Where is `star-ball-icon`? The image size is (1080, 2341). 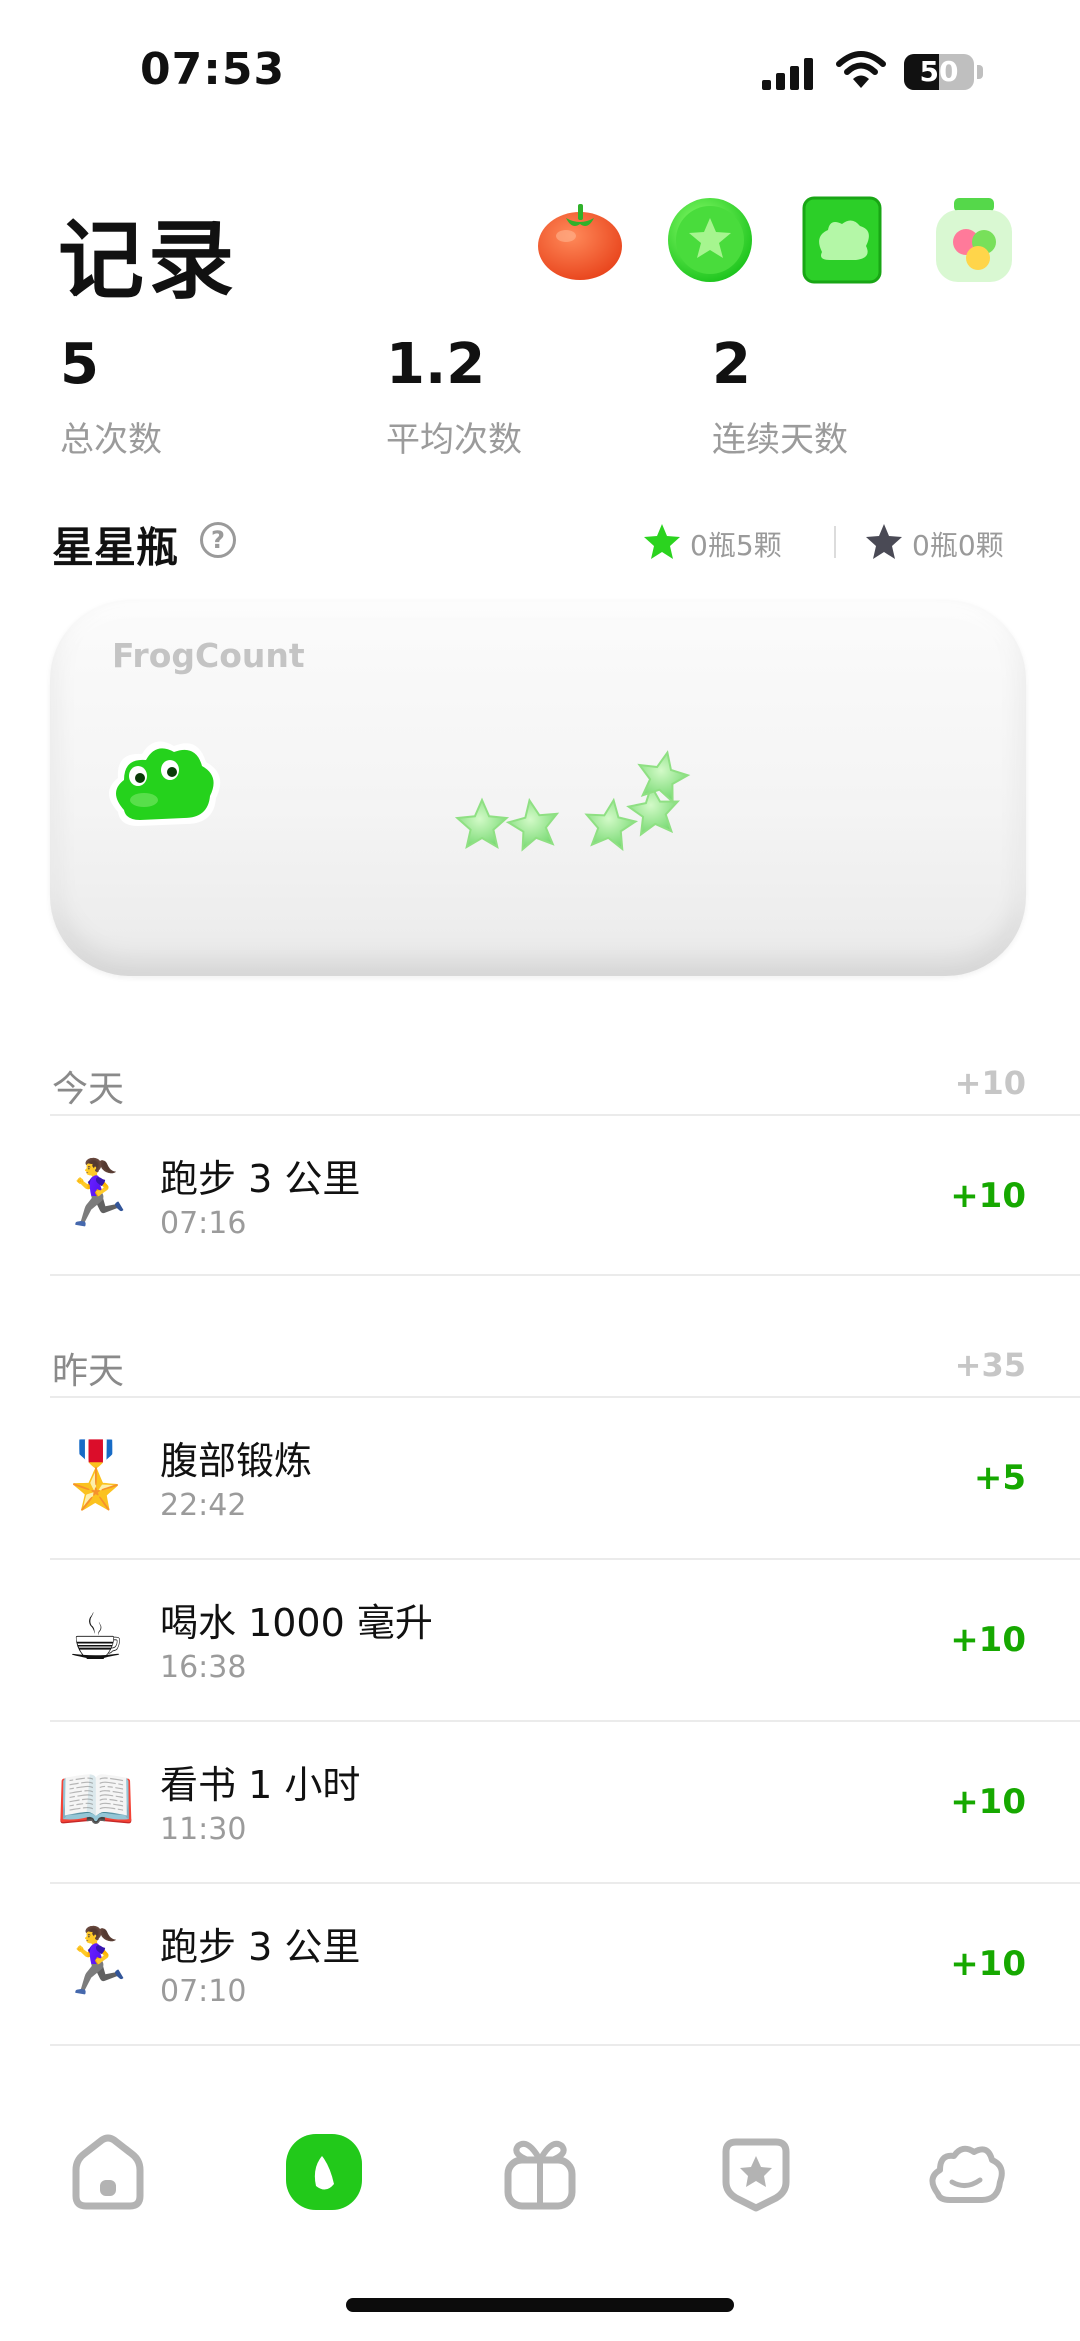 star-ball-icon is located at coordinates (710, 240).